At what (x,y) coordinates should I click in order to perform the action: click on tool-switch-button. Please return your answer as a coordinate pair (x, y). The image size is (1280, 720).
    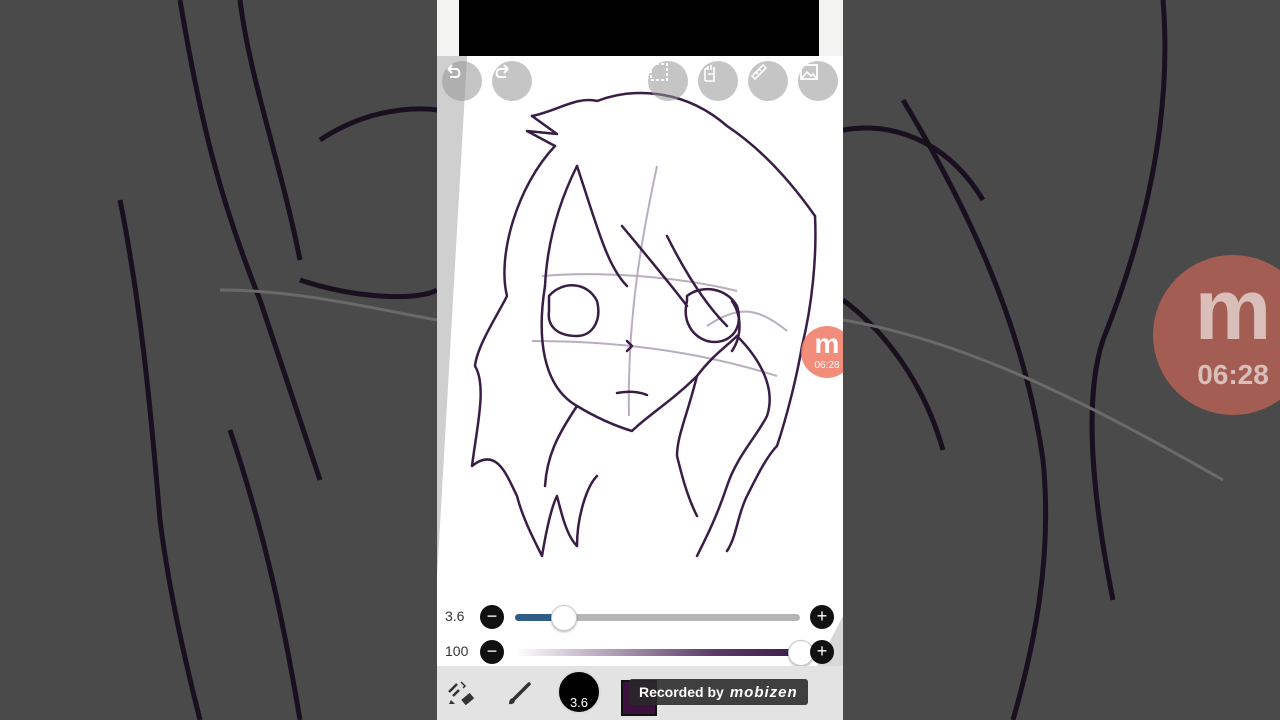
    Looking at the image, I should click on (461, 696).